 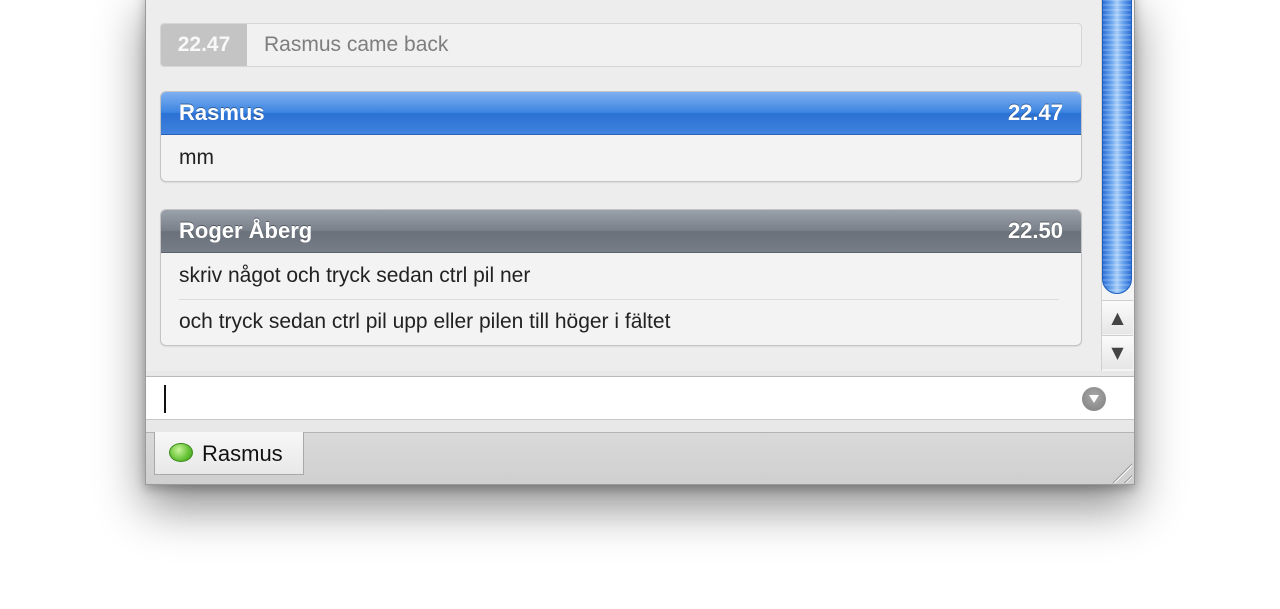 I want to click on message-time: 22.50, so click(x=1035, y=230).